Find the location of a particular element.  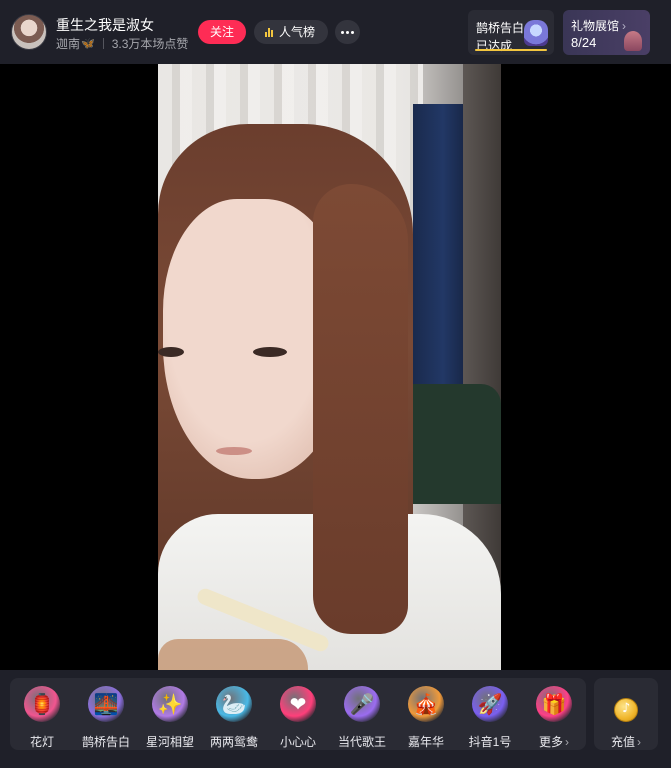

gift-label: 两两鸳鸯 is located at coordinates (234, 741).